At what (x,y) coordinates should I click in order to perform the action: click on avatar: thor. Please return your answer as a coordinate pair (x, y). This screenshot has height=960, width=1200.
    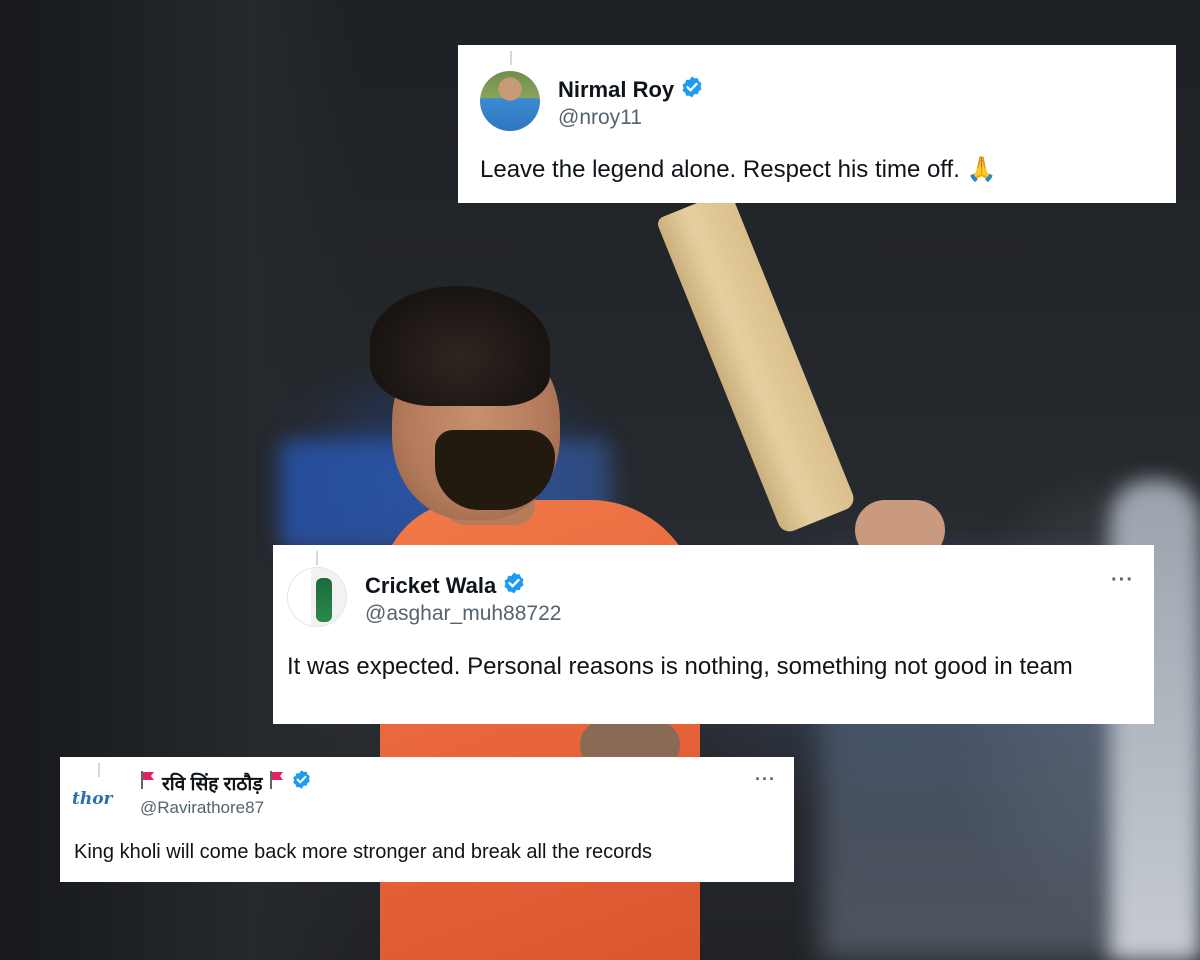
    Looking at the image, I should click on (98, 801).